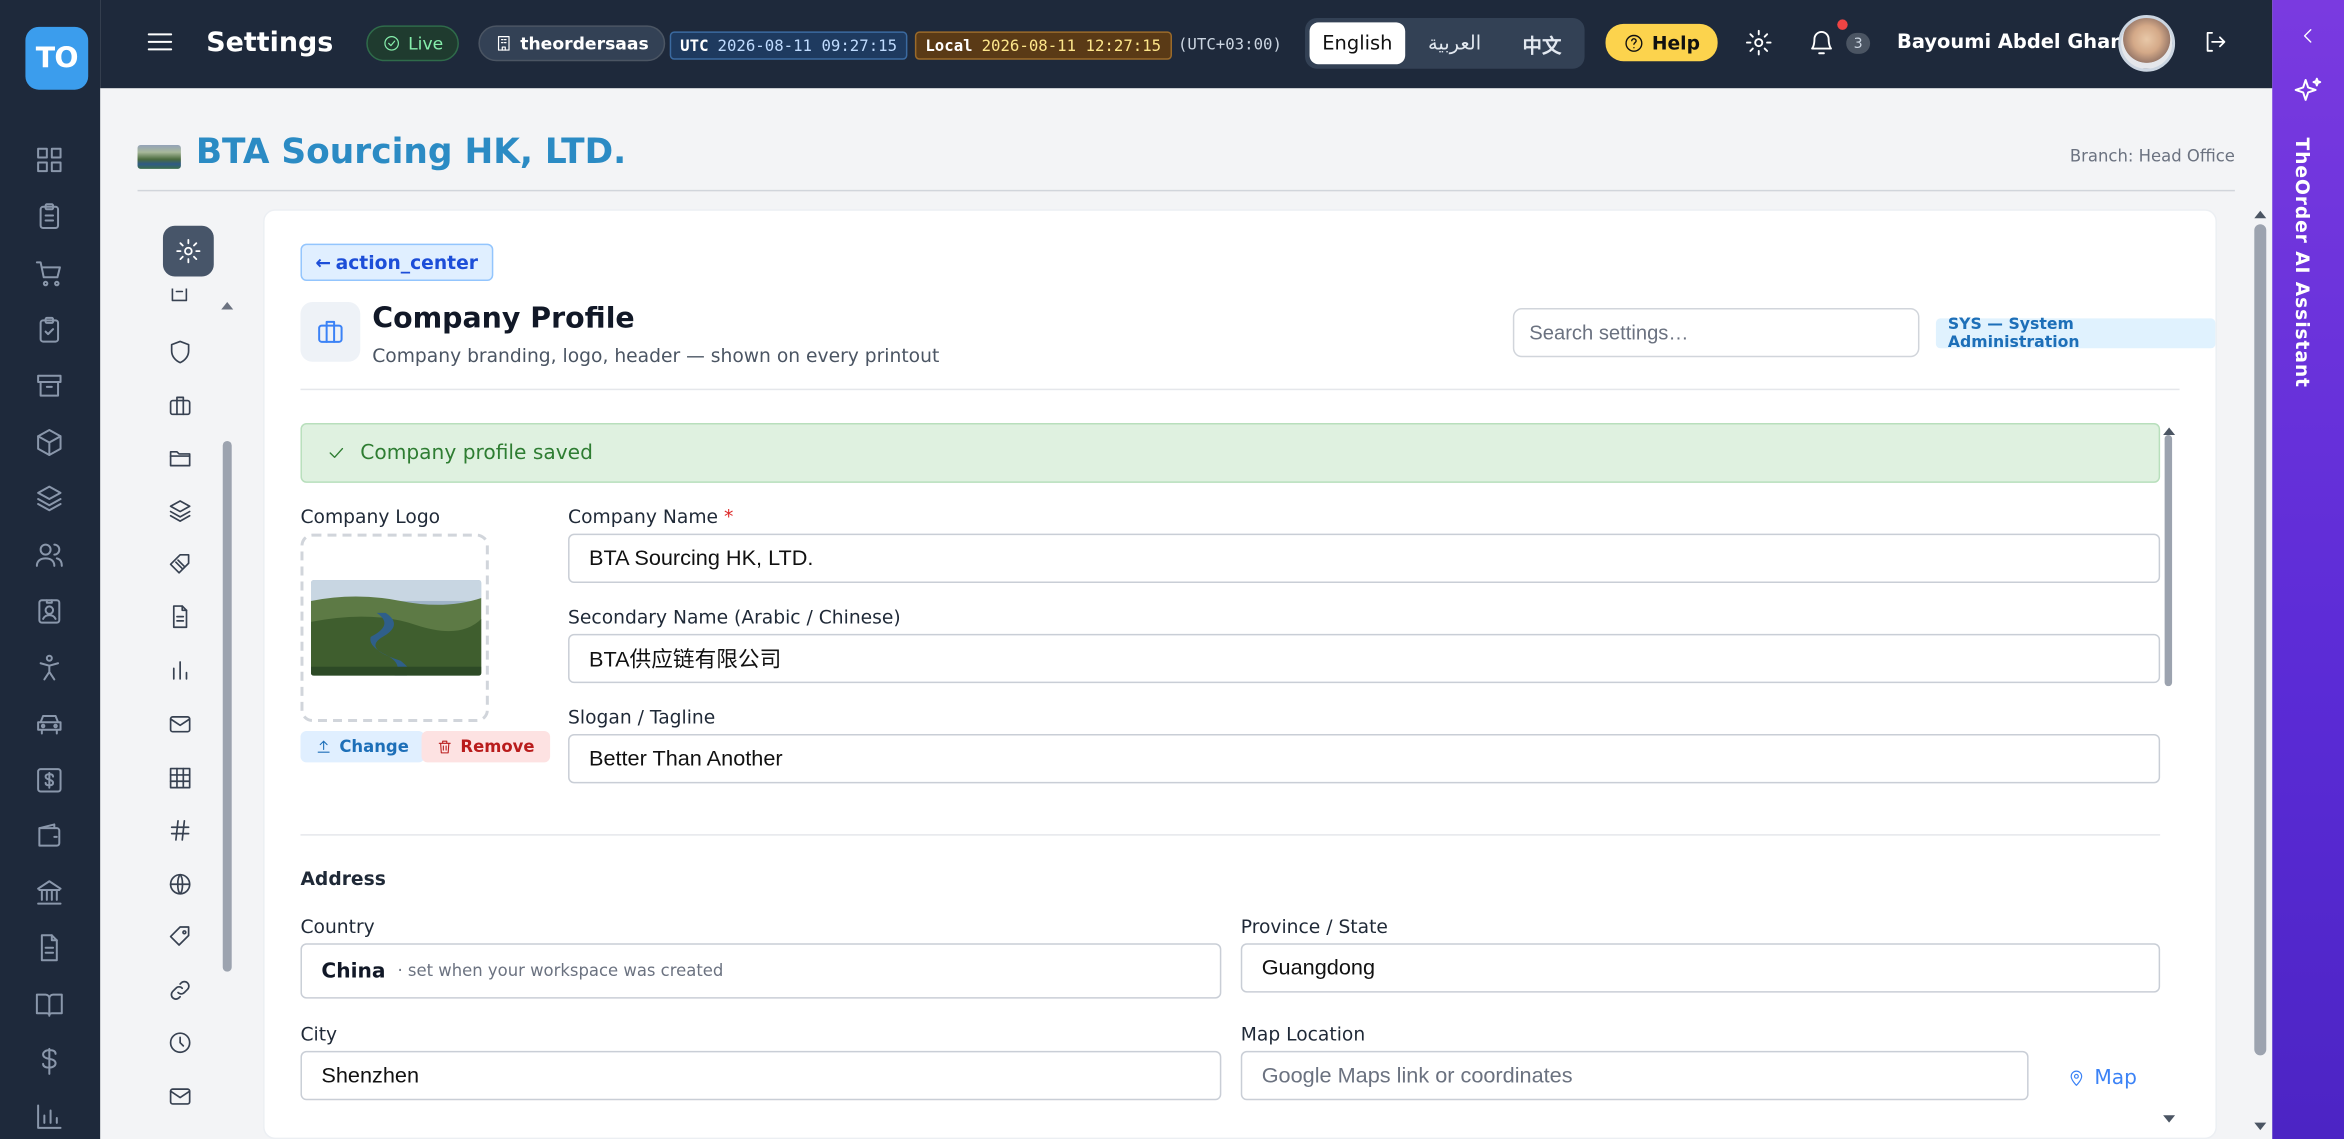 The height and width of the screenshot is (1139, 2344). I want to click on gear-icon, so click(1759, 42).